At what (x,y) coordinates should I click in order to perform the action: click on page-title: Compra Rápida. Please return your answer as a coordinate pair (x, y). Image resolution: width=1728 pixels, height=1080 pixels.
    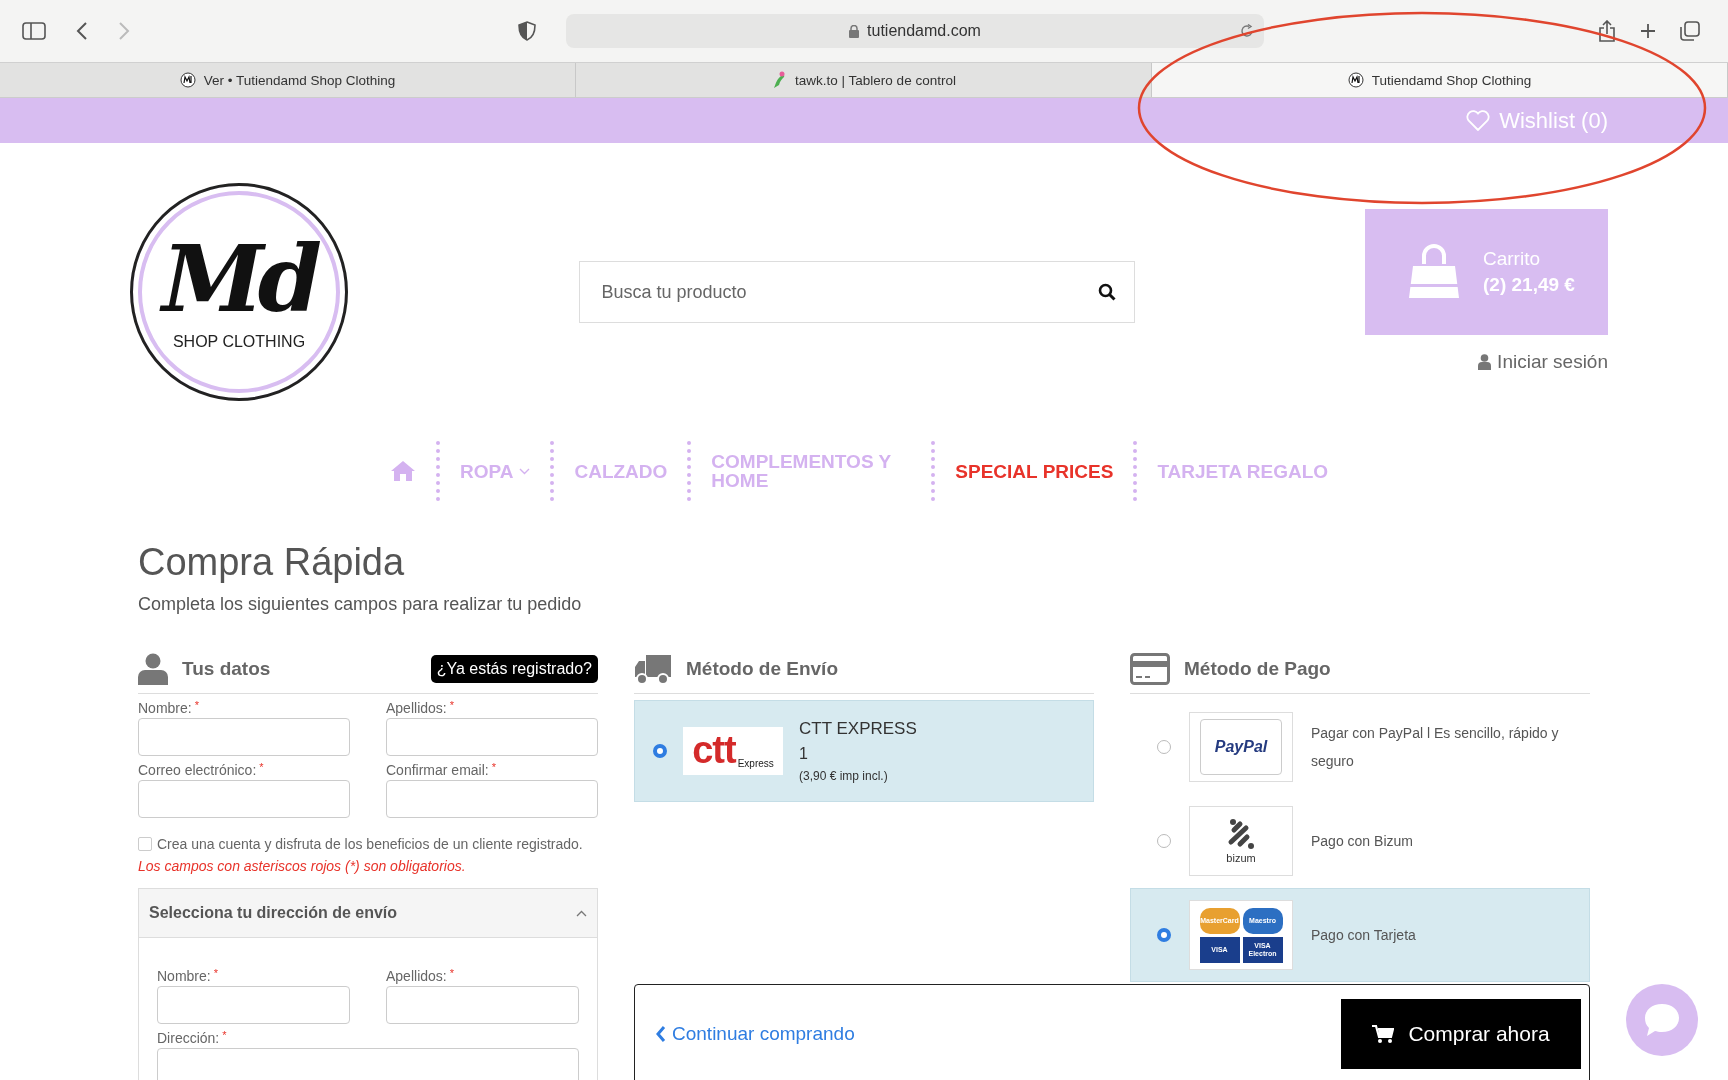
    Looking at the image, I should click on (272, 562).